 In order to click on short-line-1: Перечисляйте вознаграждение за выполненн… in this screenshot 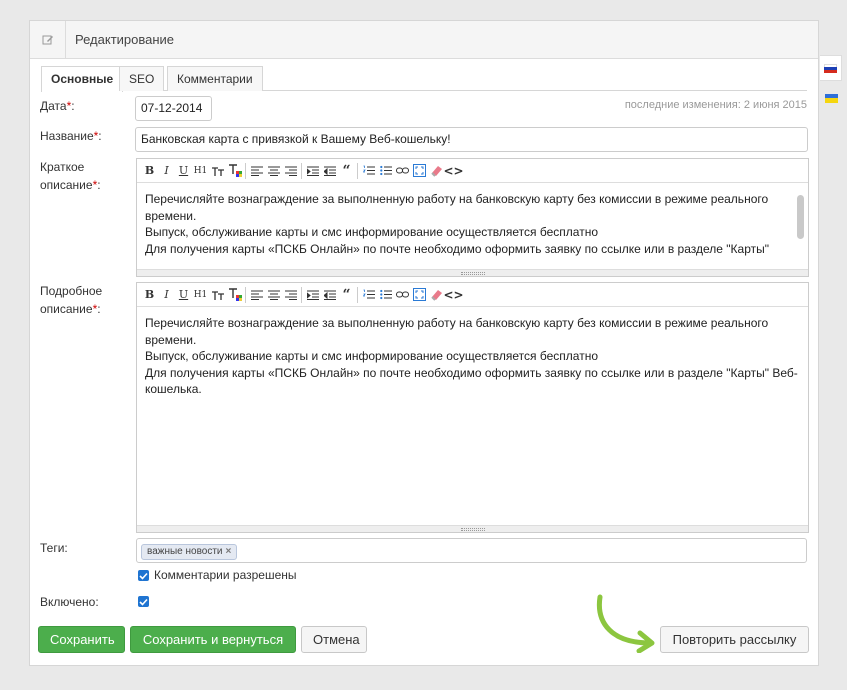, I will do `click(457, 199)`.